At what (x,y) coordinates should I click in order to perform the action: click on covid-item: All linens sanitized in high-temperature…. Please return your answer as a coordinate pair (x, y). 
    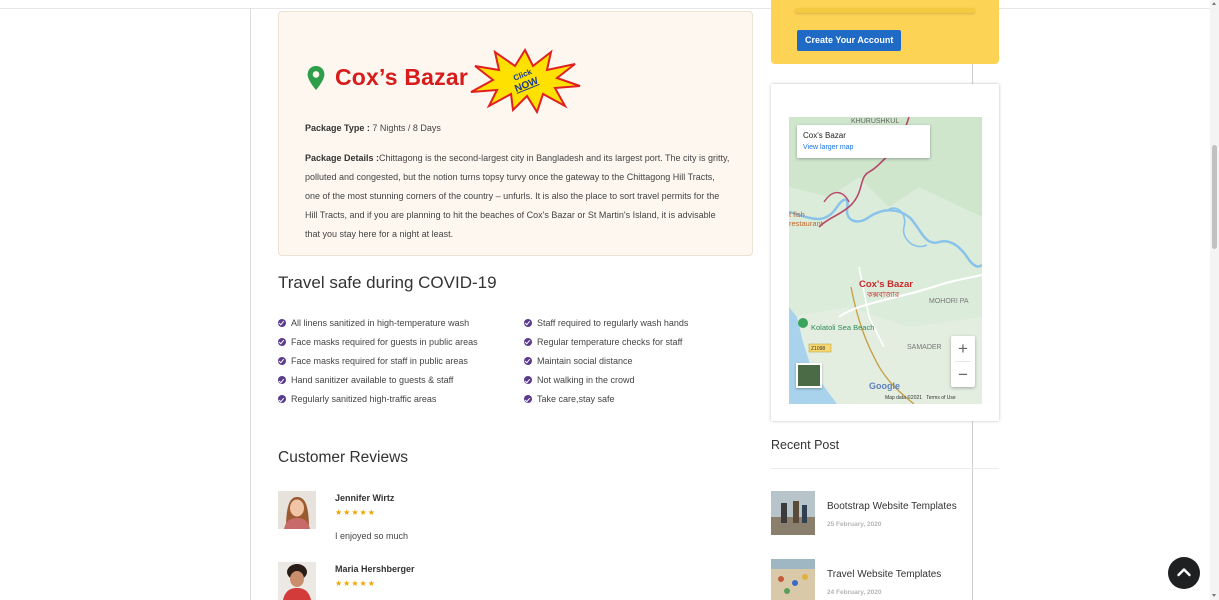
    Looking at the image, I should click on (378, 322).